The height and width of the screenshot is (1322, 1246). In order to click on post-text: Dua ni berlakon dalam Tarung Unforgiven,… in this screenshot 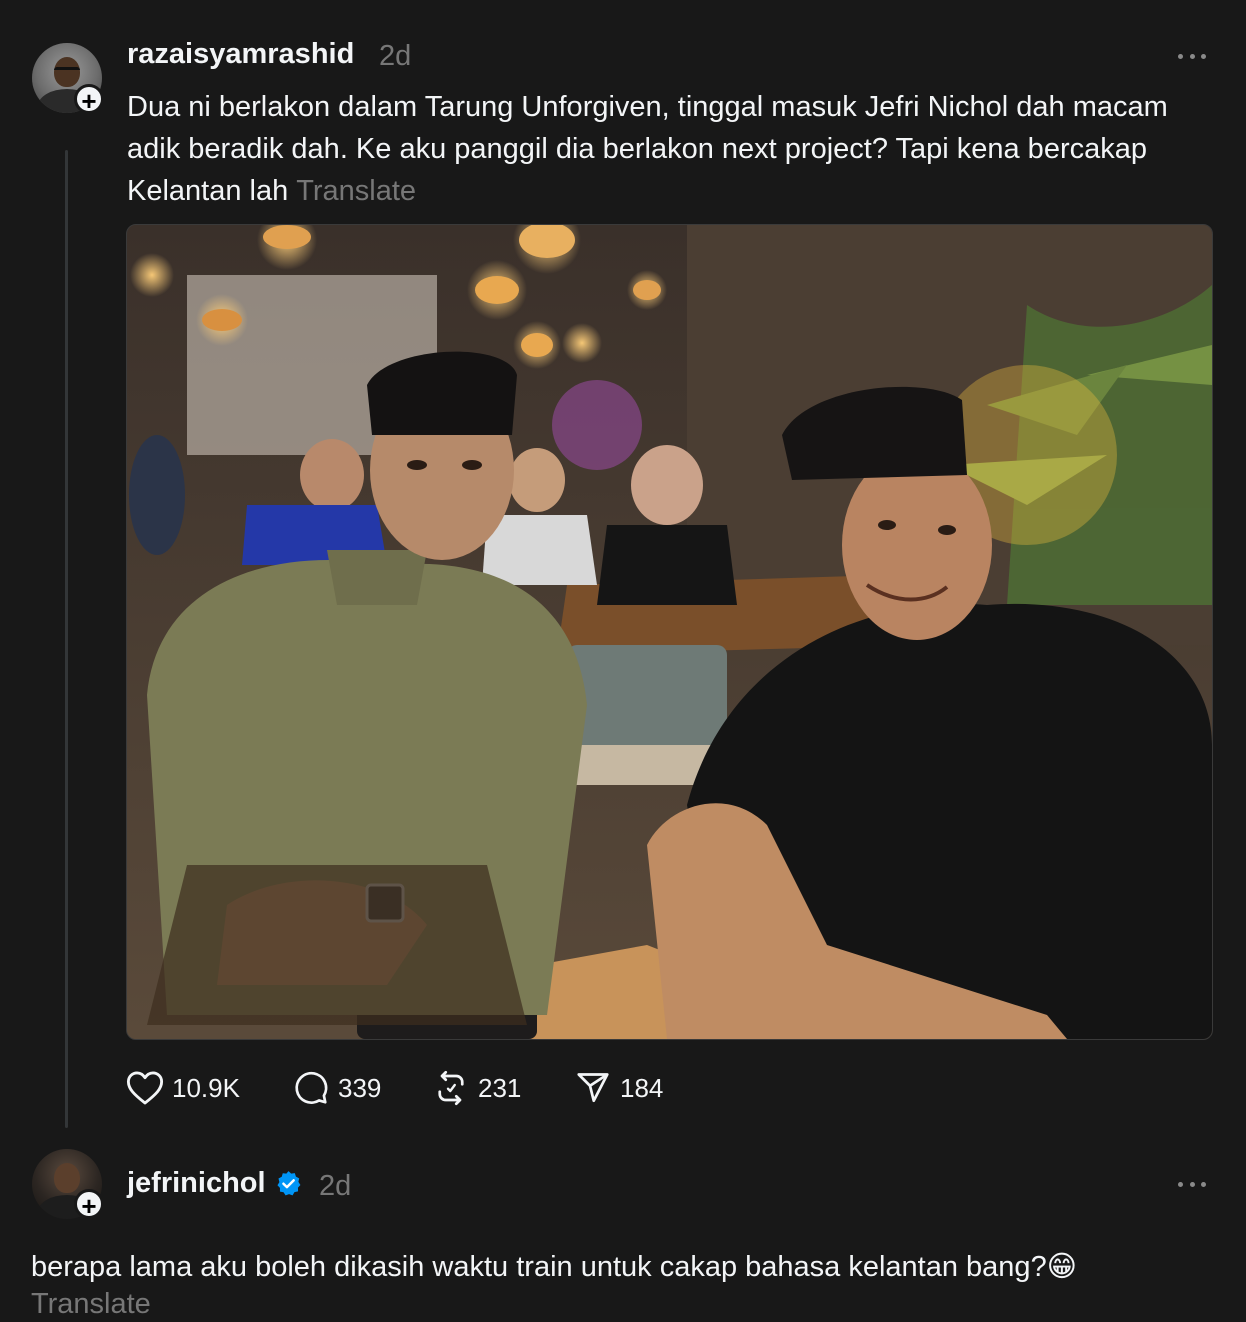, I will do `click(647, 149)`.